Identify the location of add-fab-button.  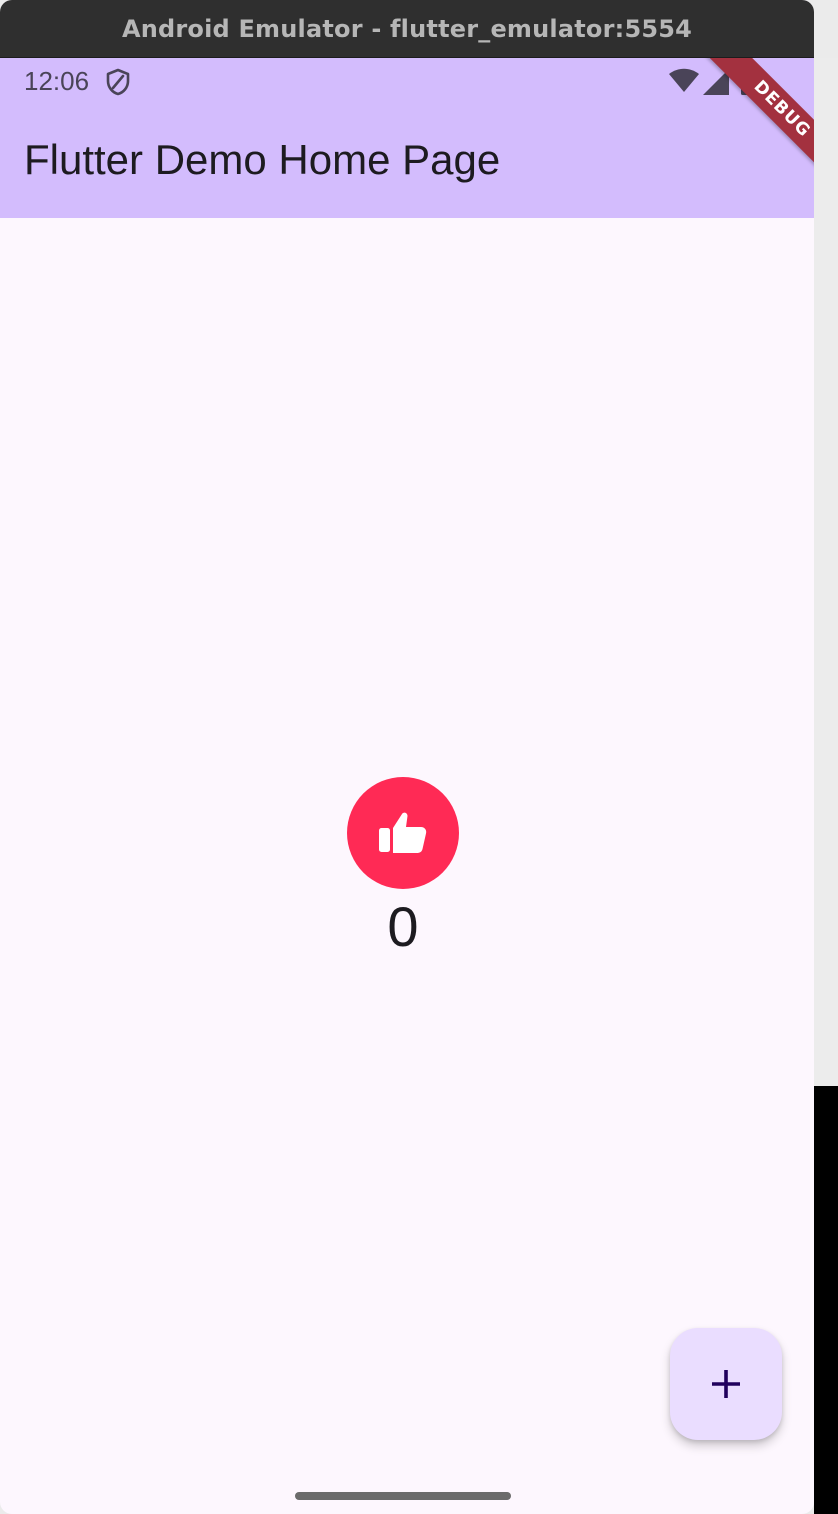
(726, 1384).